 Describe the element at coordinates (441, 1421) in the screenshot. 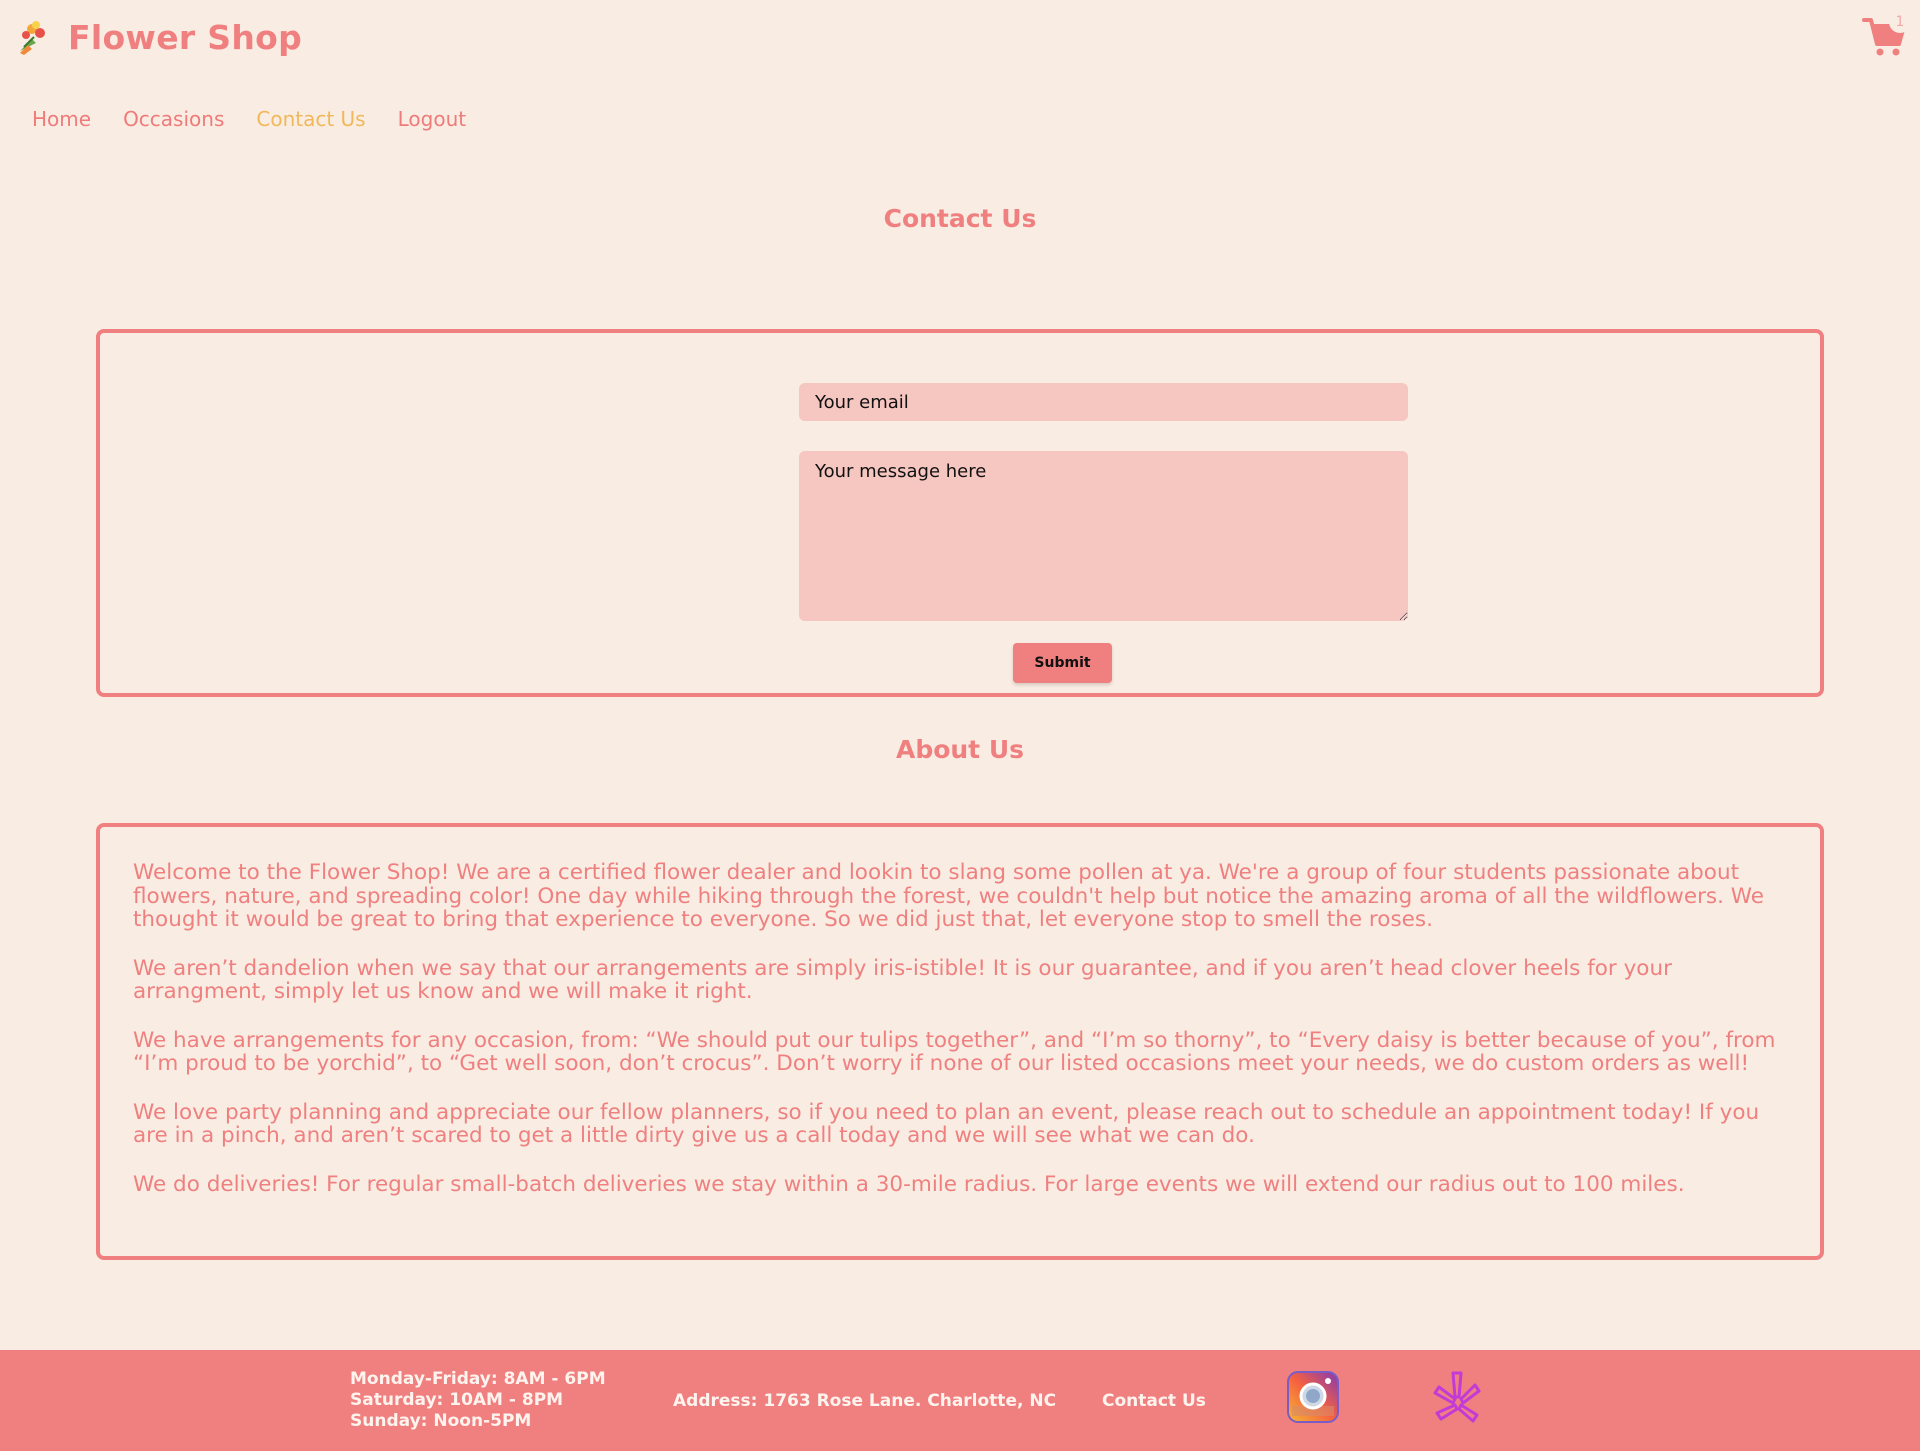

I see `hours-sunday: Sunday: Noon-5PM` at that location.